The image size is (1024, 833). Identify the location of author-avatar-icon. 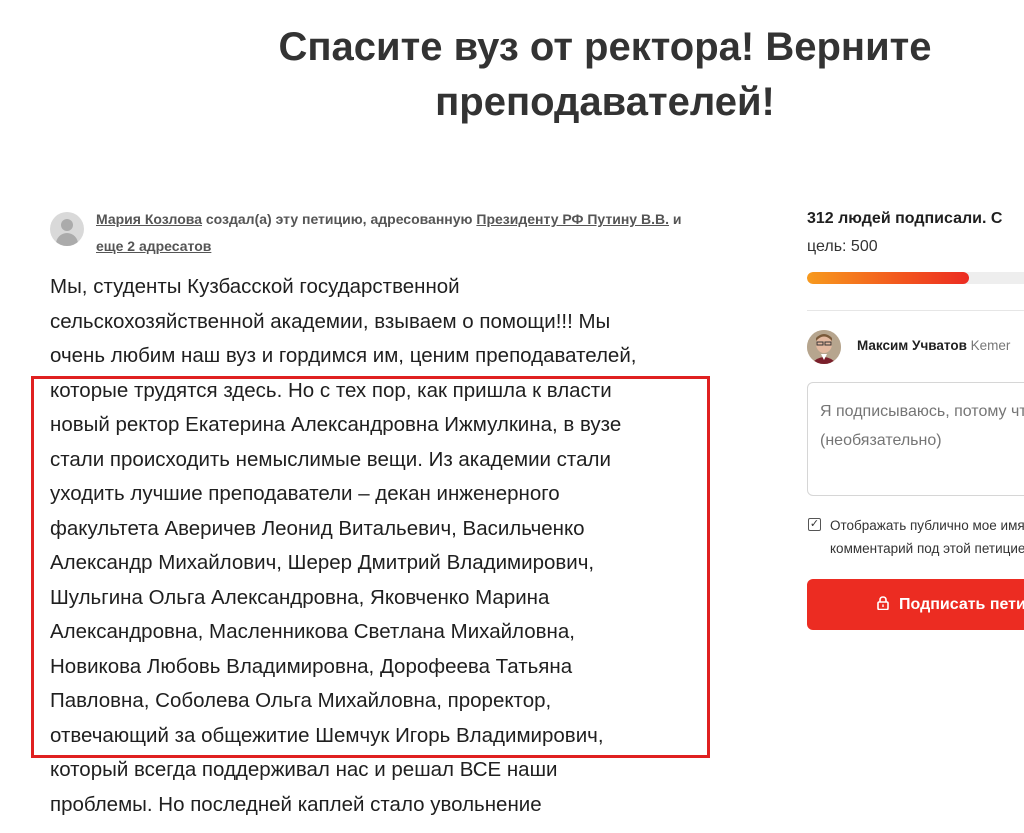
(67, 229).